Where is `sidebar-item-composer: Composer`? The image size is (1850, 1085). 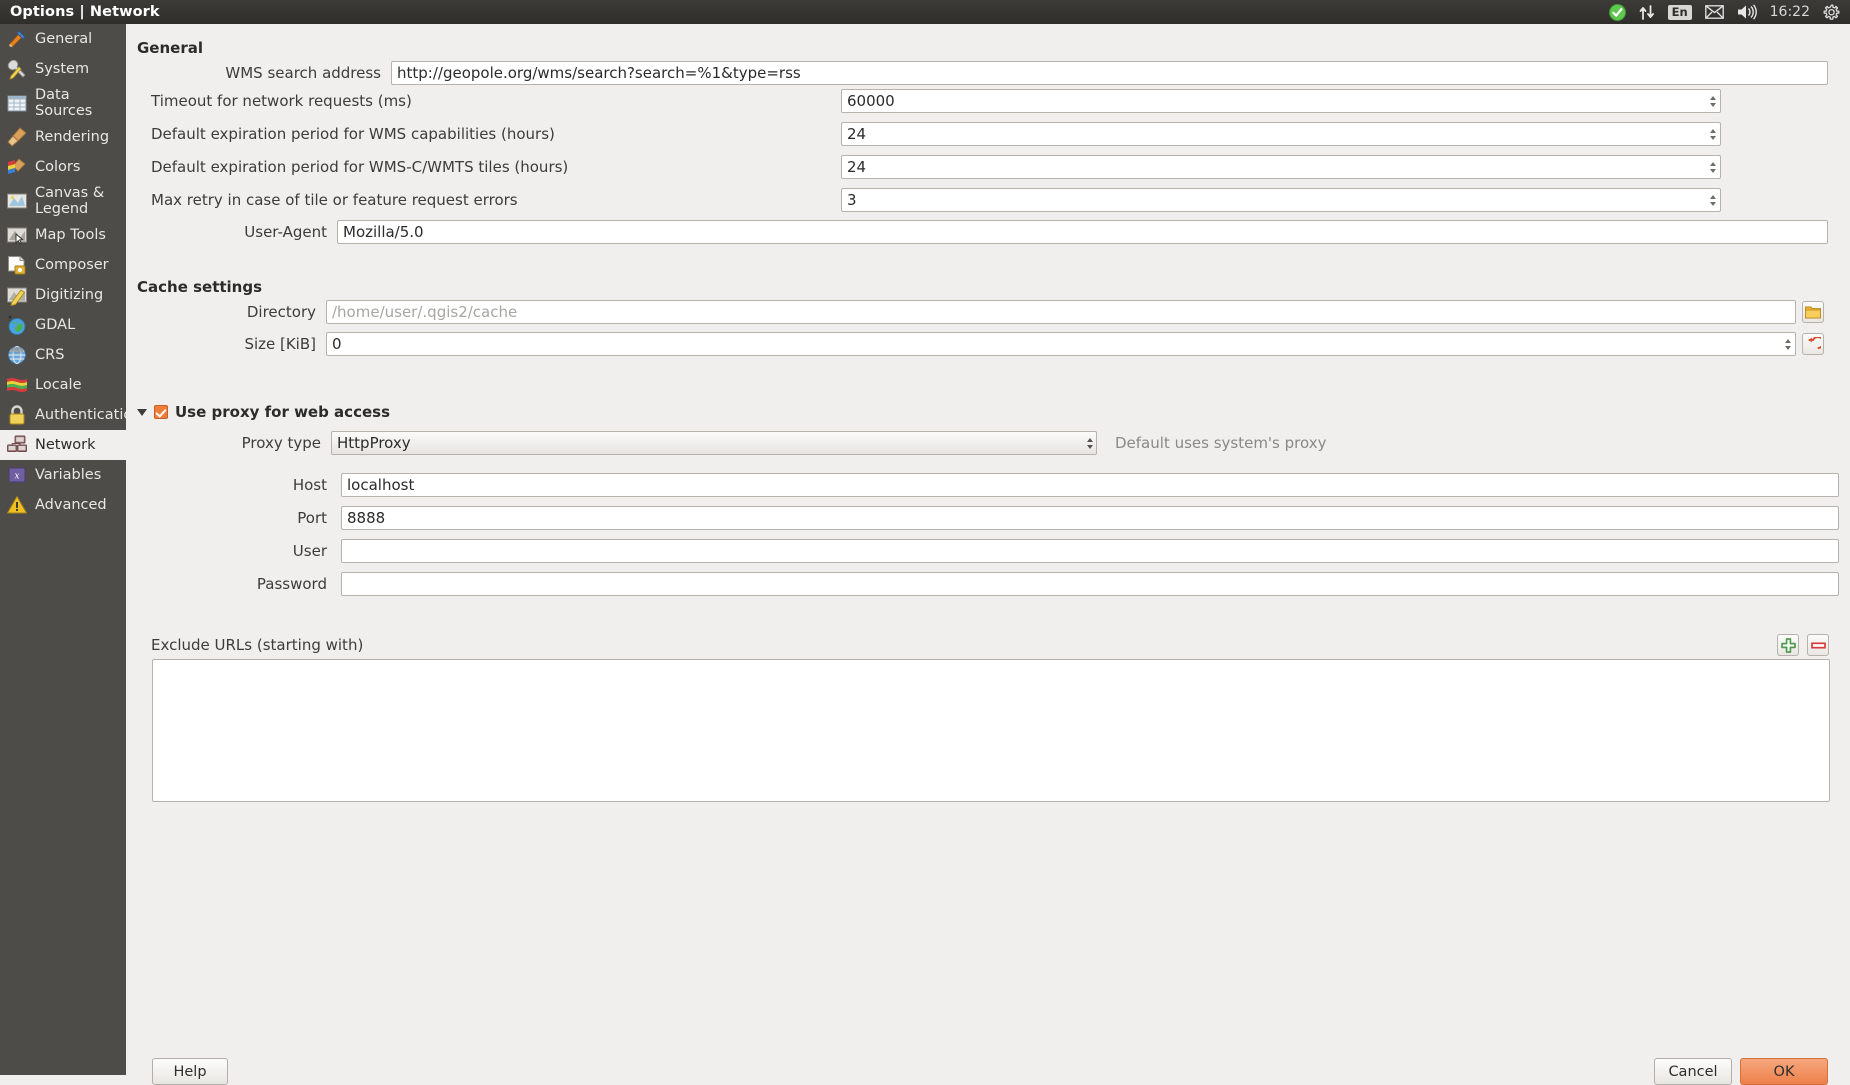
sidebar-item-composer: Composer is located at coordinates (63, 265).